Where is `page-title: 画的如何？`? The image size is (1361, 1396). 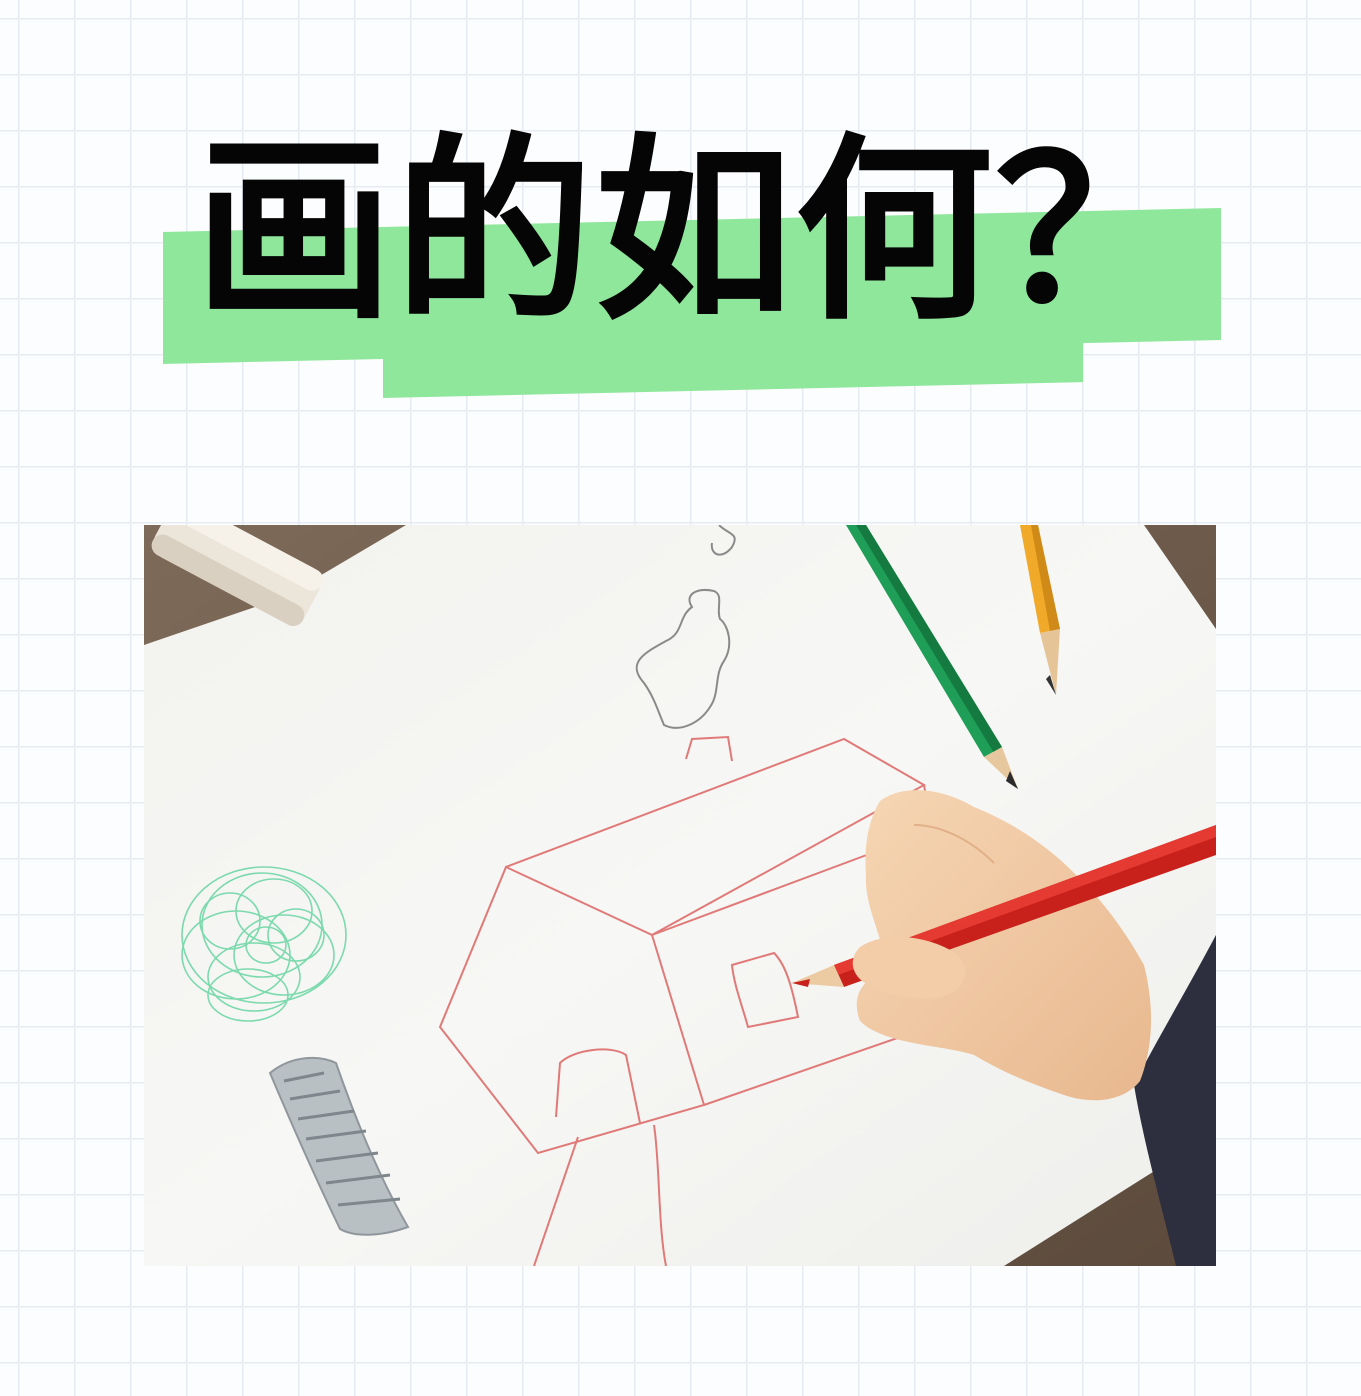
page-title: 画的如何？ is located at coordinates (695, 231).